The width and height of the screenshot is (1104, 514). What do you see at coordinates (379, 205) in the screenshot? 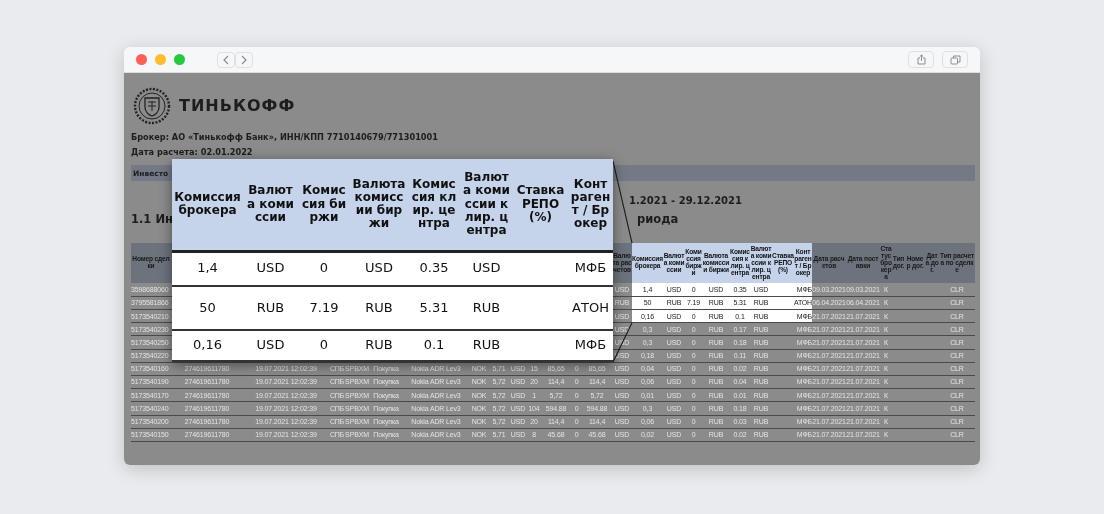
I see `column-header: Валюта комиссии биржи` at bounding box center [379, 205].